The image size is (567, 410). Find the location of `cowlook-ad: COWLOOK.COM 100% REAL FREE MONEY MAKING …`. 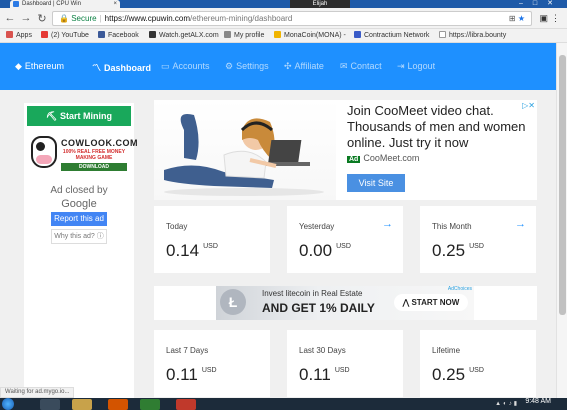

cowlook-ad: COWLOOK.COM 100% REAL FREE MONEY MAKING … is located at coordinates (84, 156).